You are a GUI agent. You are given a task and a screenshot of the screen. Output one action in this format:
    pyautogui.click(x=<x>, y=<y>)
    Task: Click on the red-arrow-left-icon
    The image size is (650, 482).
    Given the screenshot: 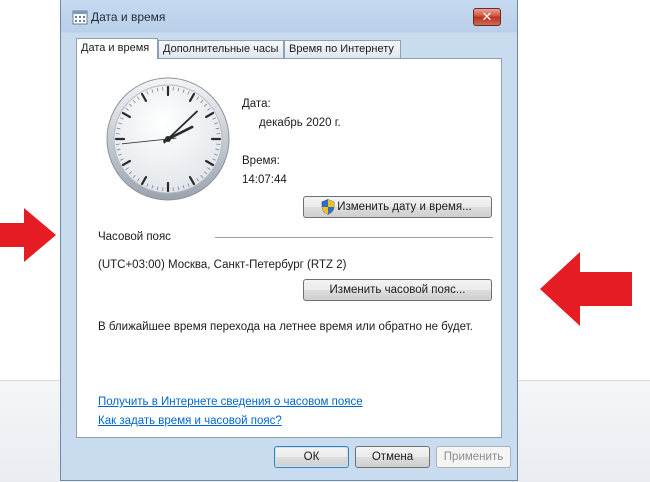 What is the action you would take?
    pyautogui.click(x=588, y=289)
    